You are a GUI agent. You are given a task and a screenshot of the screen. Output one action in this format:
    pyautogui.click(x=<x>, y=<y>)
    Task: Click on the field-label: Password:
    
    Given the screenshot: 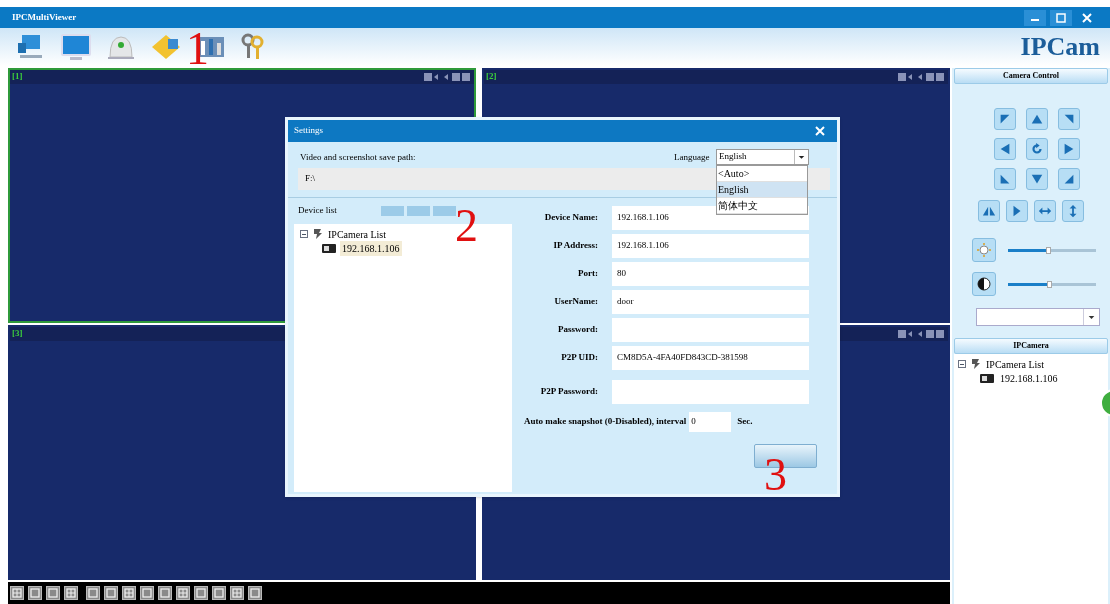 What is the action you would take?
    pyautogui.click(x=577, y=330)
    